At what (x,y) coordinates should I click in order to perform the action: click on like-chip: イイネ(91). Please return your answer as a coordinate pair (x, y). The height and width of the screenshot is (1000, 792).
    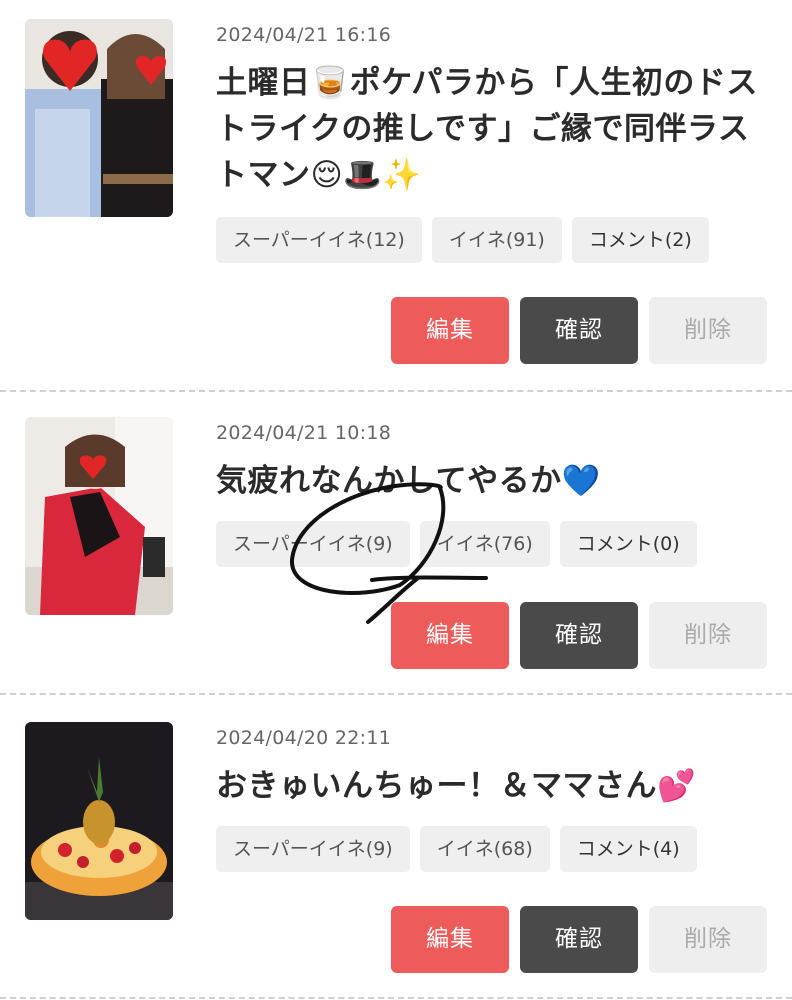
    Looking at the image, I should click on (496, 240).